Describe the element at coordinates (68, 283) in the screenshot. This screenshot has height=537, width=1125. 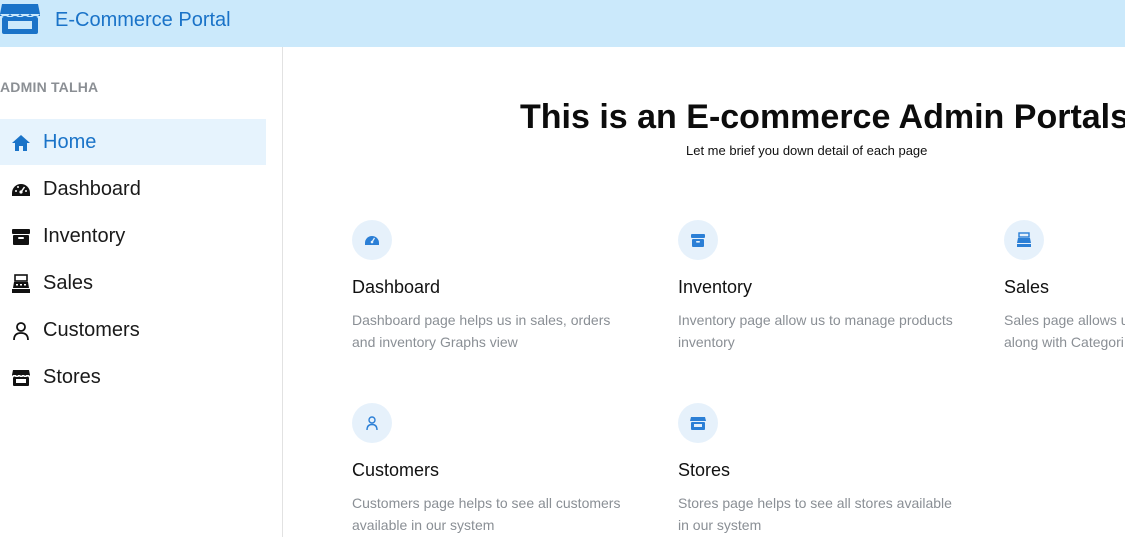
I see `sidebar-item-label: Sales` at that location.